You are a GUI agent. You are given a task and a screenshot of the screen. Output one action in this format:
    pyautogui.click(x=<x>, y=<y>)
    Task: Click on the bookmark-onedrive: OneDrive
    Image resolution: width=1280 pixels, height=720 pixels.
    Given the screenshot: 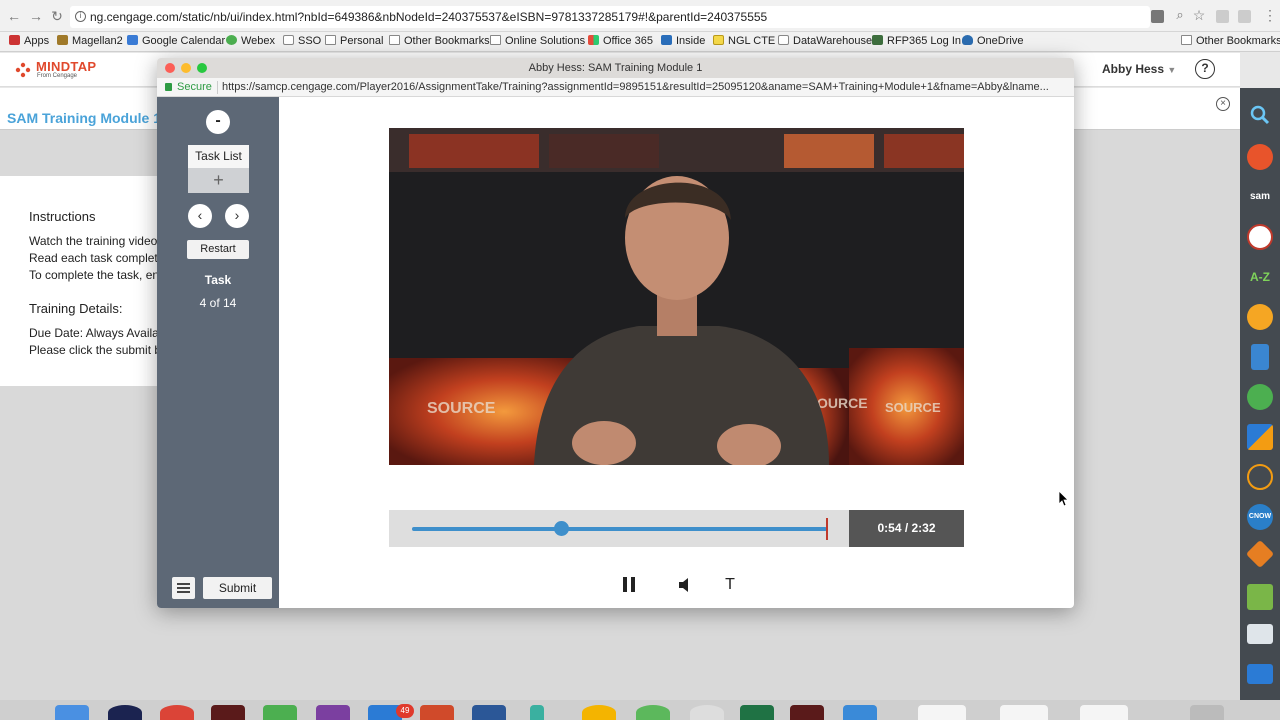 What is the action you would take?
    pyautogui.click(x=992, y=41)
    